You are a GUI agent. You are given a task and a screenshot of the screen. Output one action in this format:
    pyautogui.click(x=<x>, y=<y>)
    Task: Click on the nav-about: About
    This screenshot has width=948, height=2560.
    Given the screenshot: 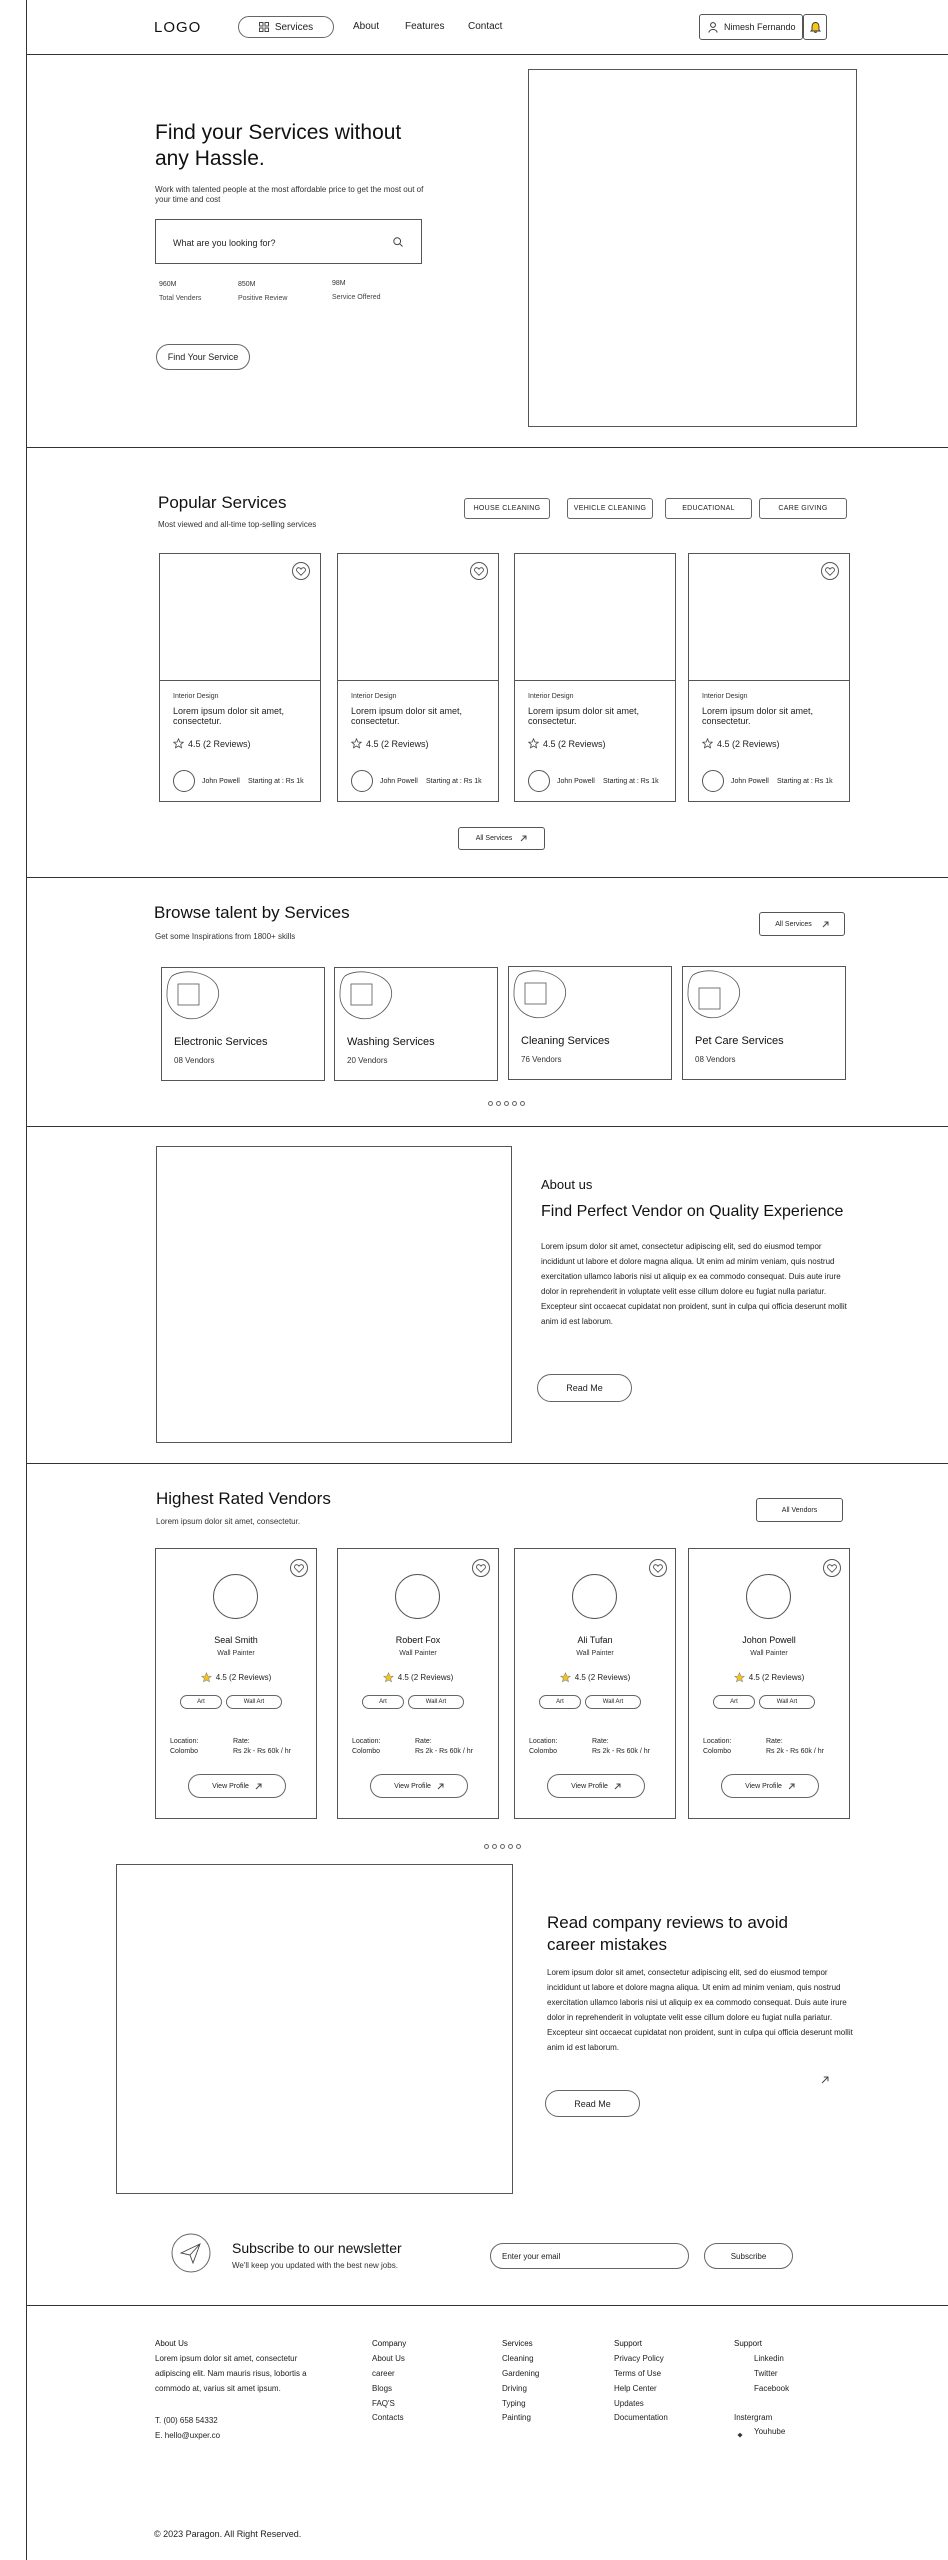 What is the action you would take?
    pyautogui.click(x=366, y=26)
    